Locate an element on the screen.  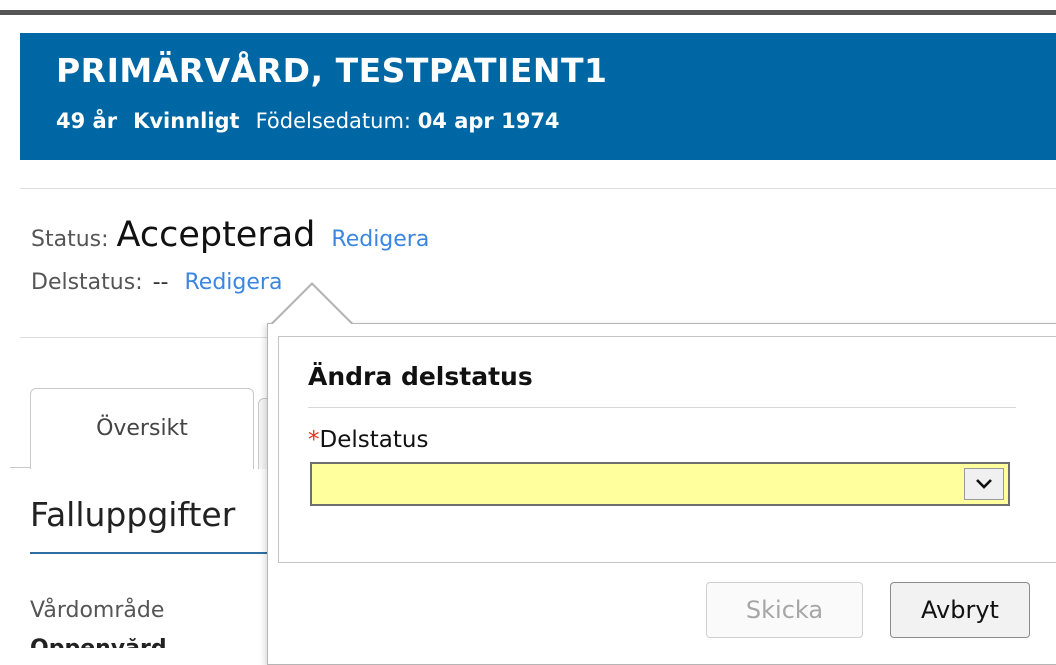
dob-value: 04 apr 1974 is located at coordinates (488, 121).